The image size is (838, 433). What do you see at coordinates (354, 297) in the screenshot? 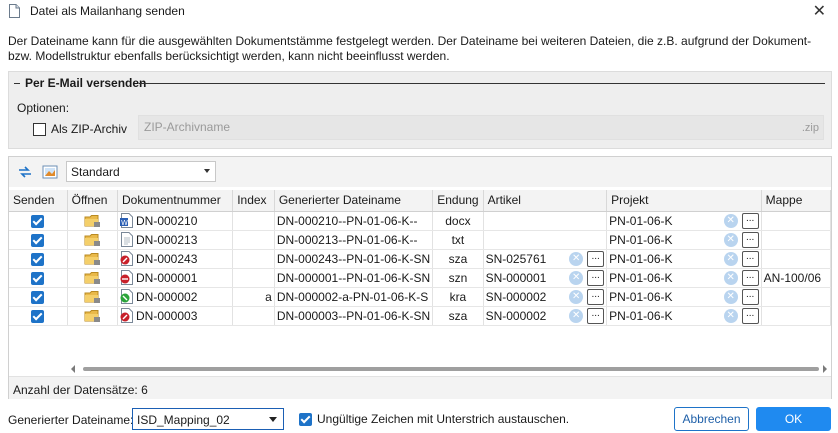
I see `filename-cell: DN-000002-a-PN-01-06-K-S` at bounding box center [354, 297].